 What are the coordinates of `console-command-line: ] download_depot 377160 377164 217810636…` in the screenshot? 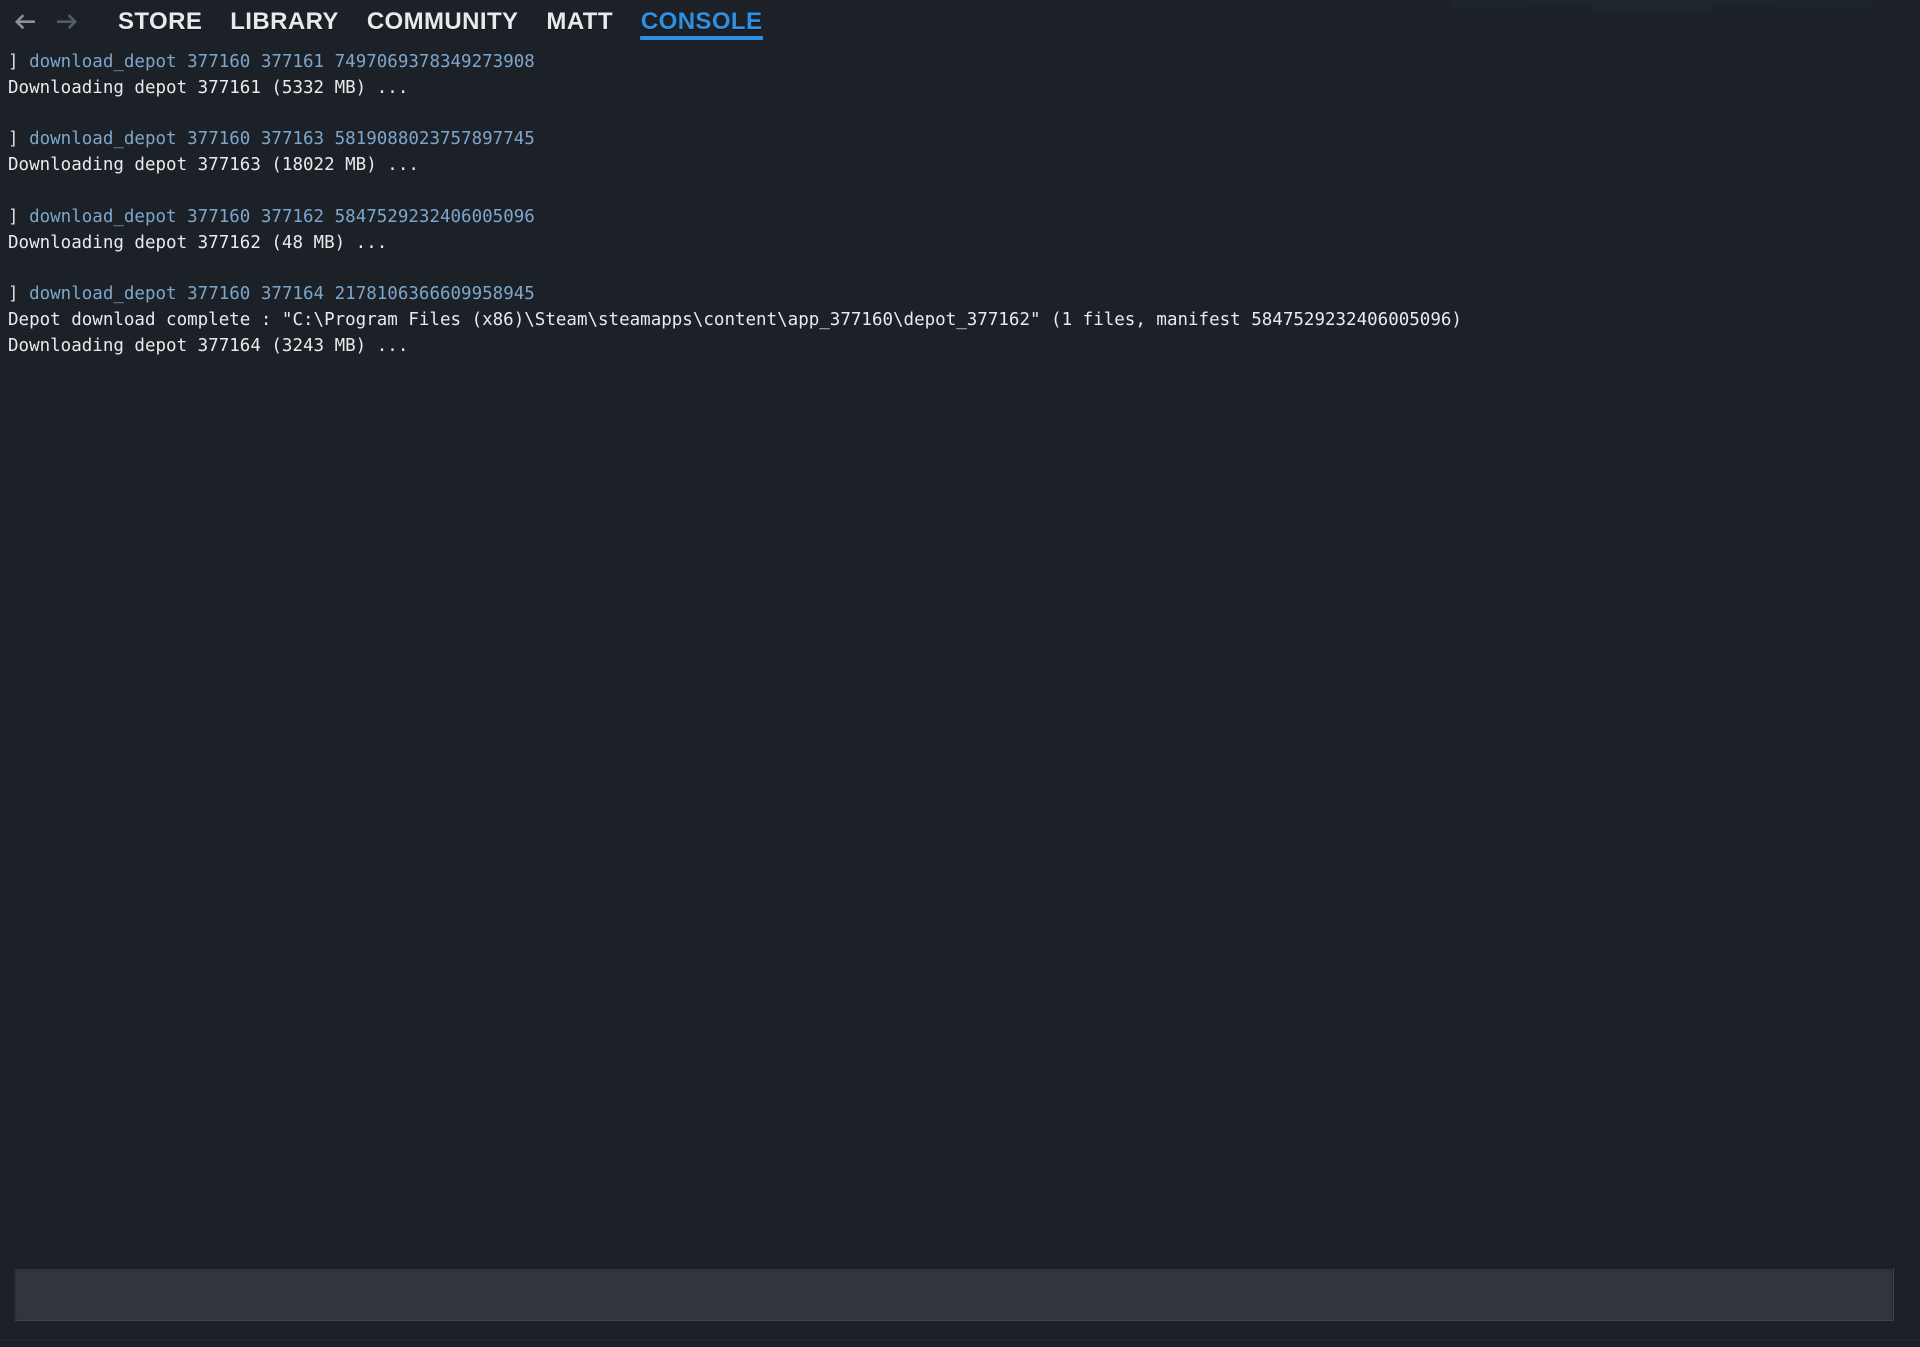 It's located at (960, 295).